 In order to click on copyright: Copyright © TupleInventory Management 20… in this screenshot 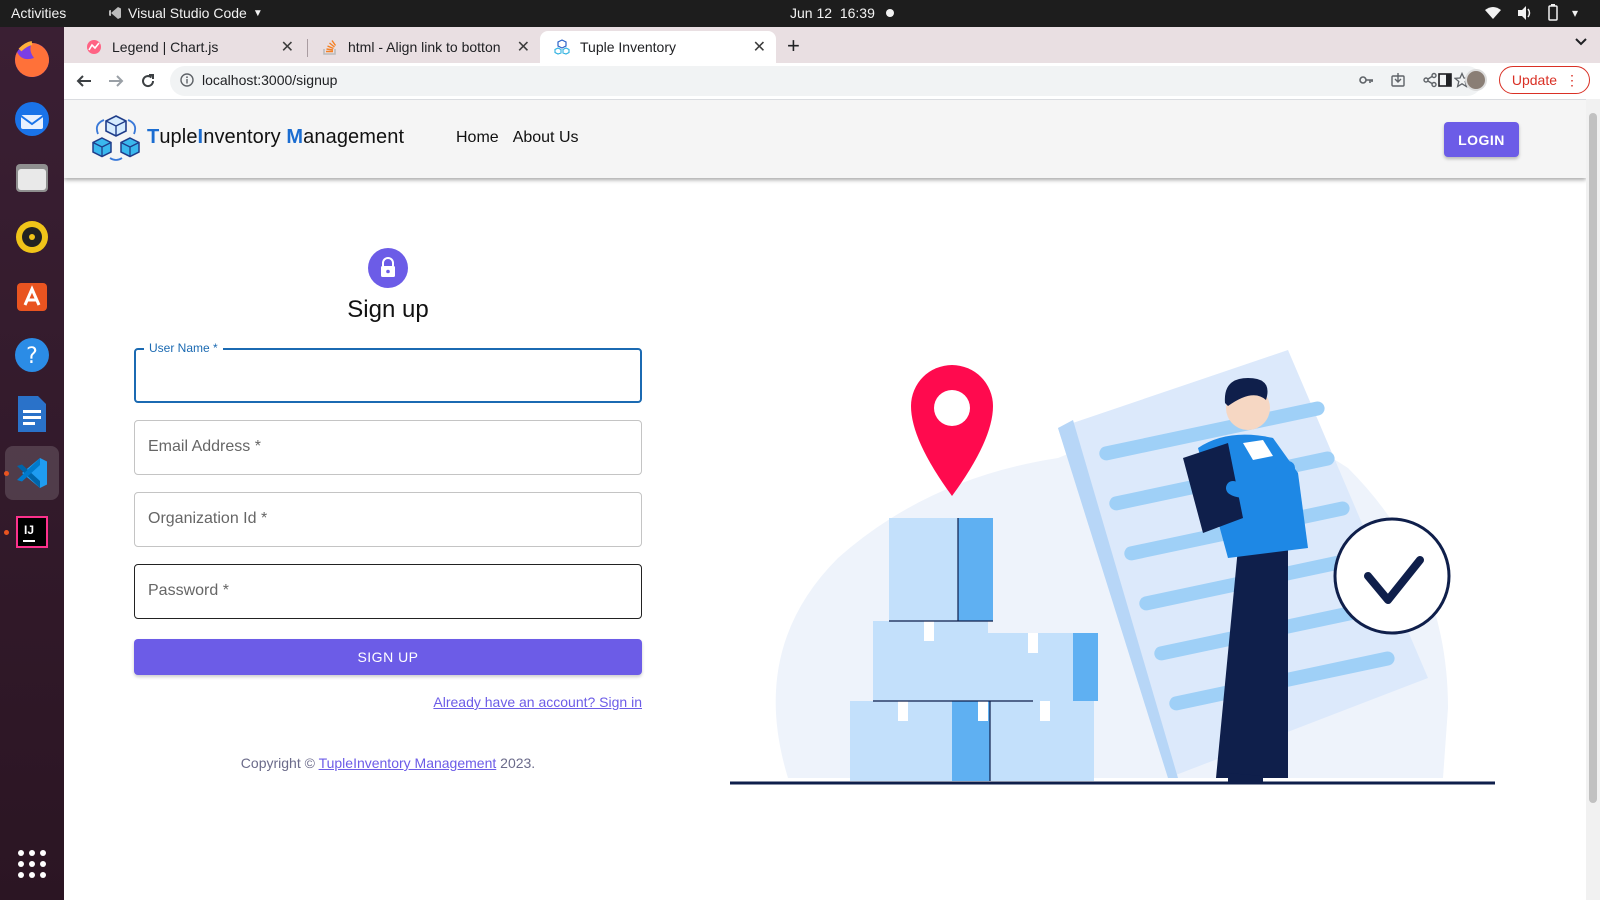, I will do `click(388, 763)`.